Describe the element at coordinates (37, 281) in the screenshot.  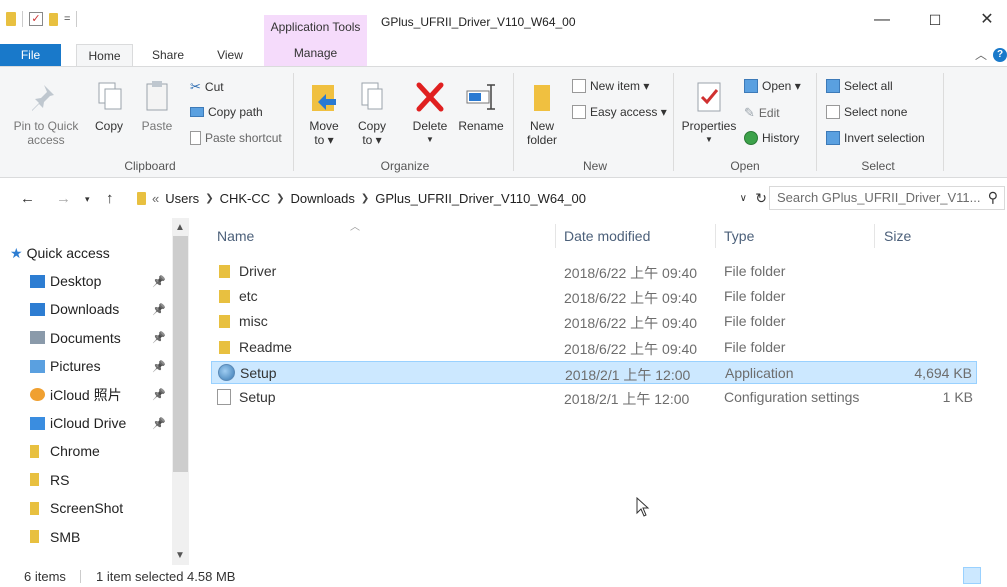
I see `desktop-icon` at that location.